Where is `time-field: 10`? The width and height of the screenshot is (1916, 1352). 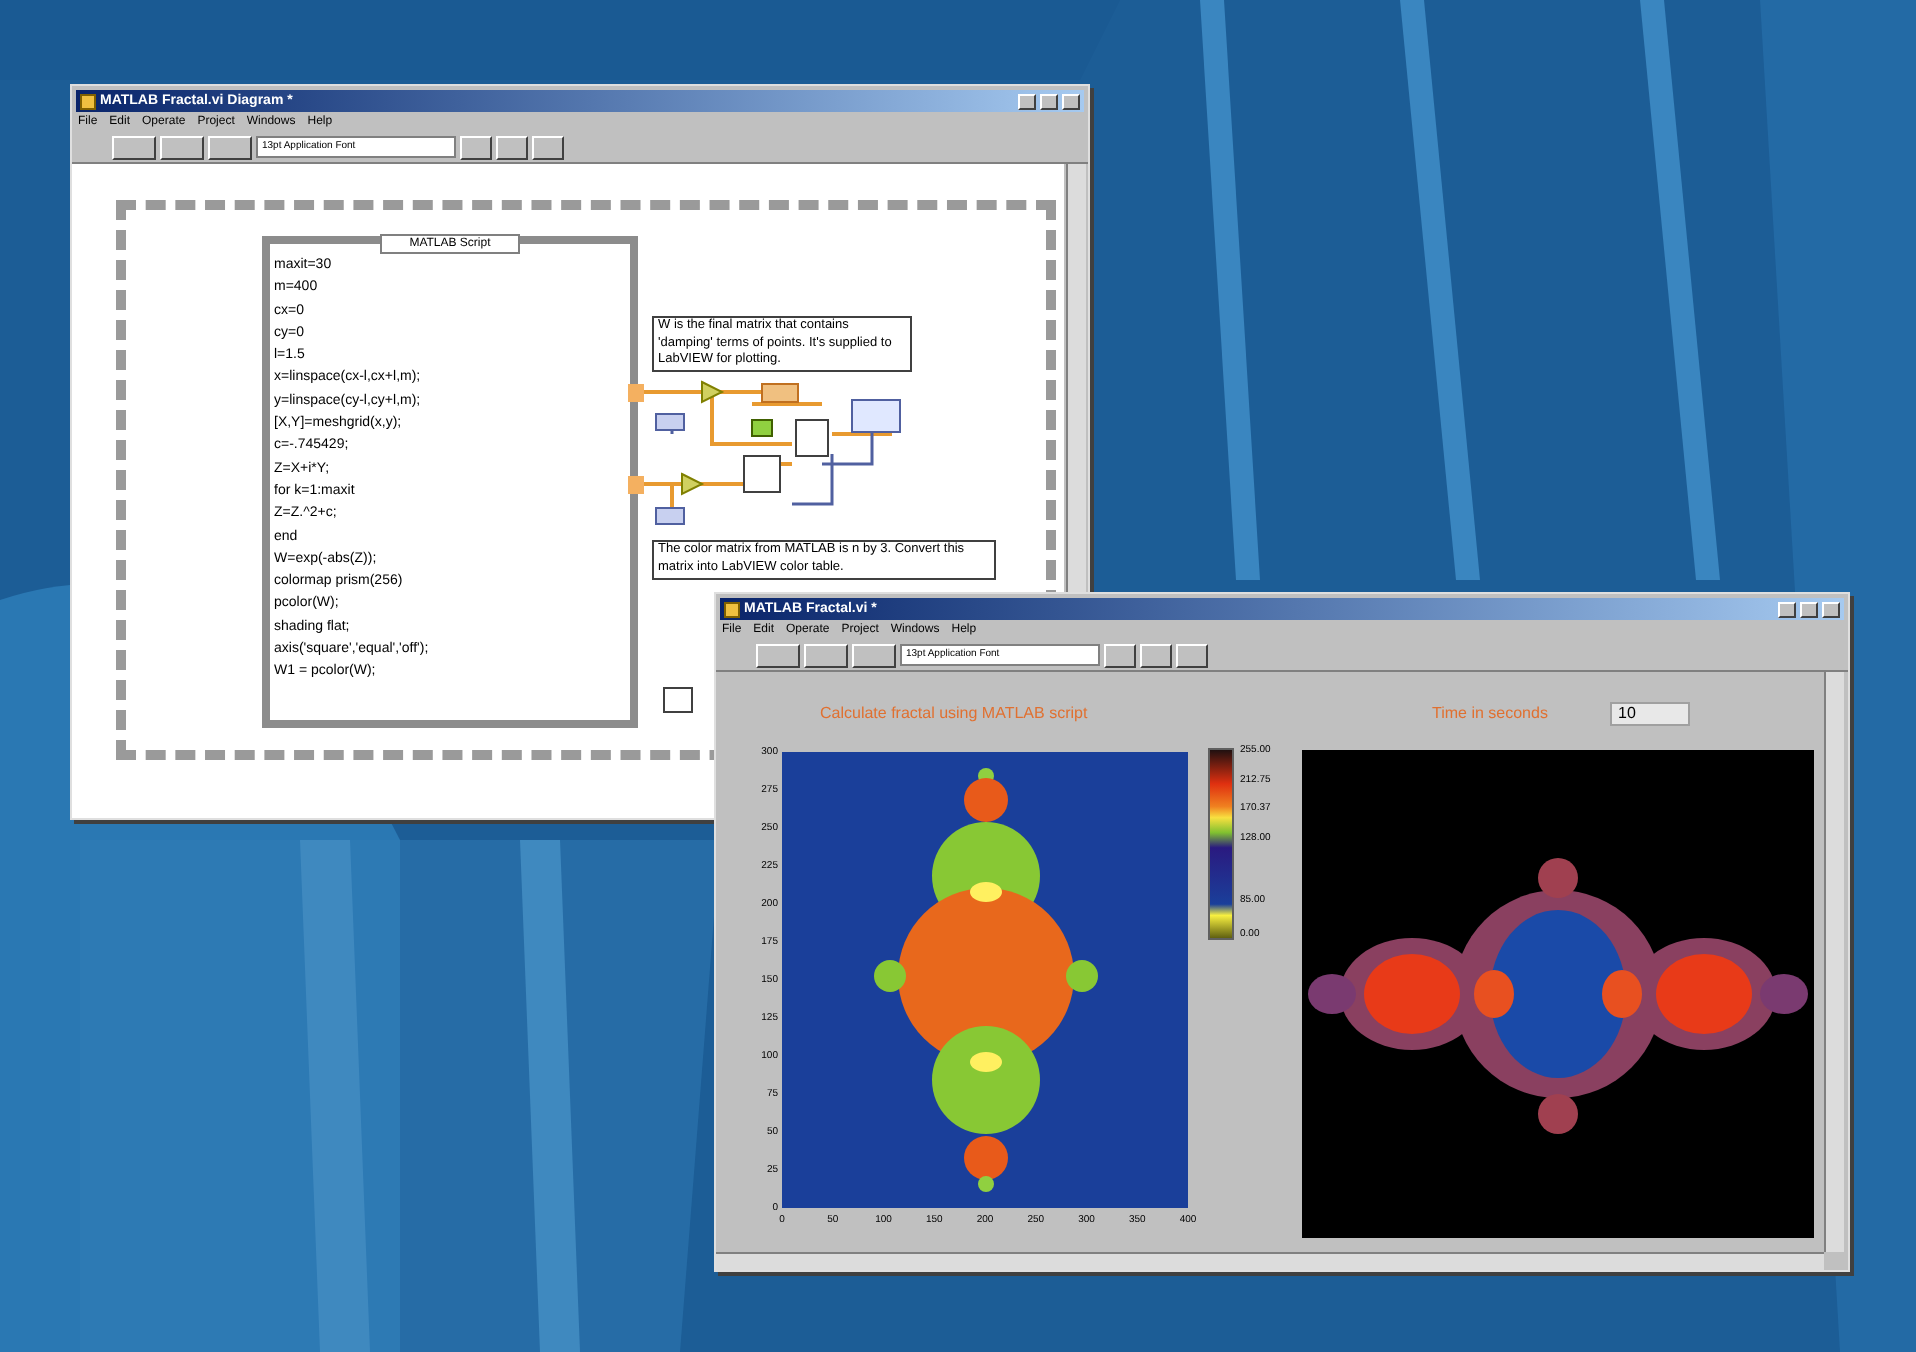
time-field: 10 is located at coordinates (1650, 714).